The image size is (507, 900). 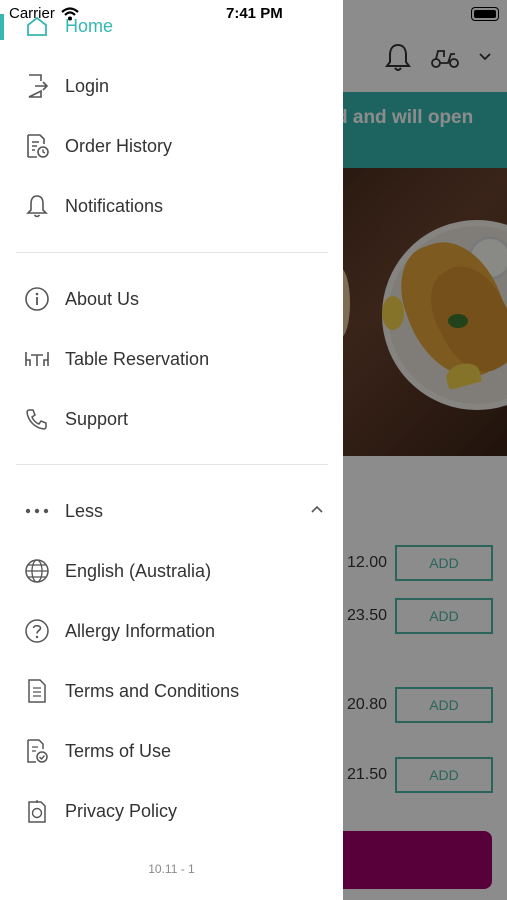 I want to click on menu-item-notifications: Notifications, so click(x=171, y=206).